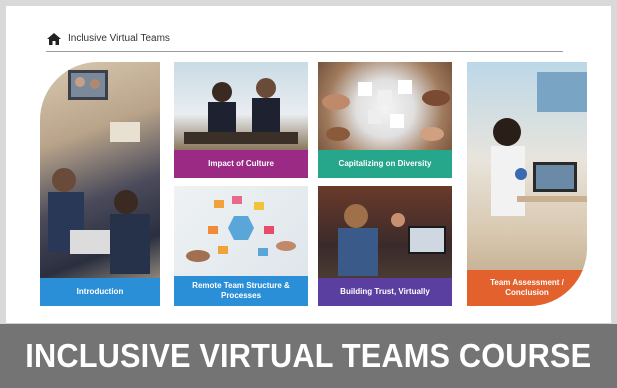 Image resolution: width=617 pixels, height=388 pixels. Describe the element at coordinates (54, 39) in the screenshot. I see `home-icon` at that location.